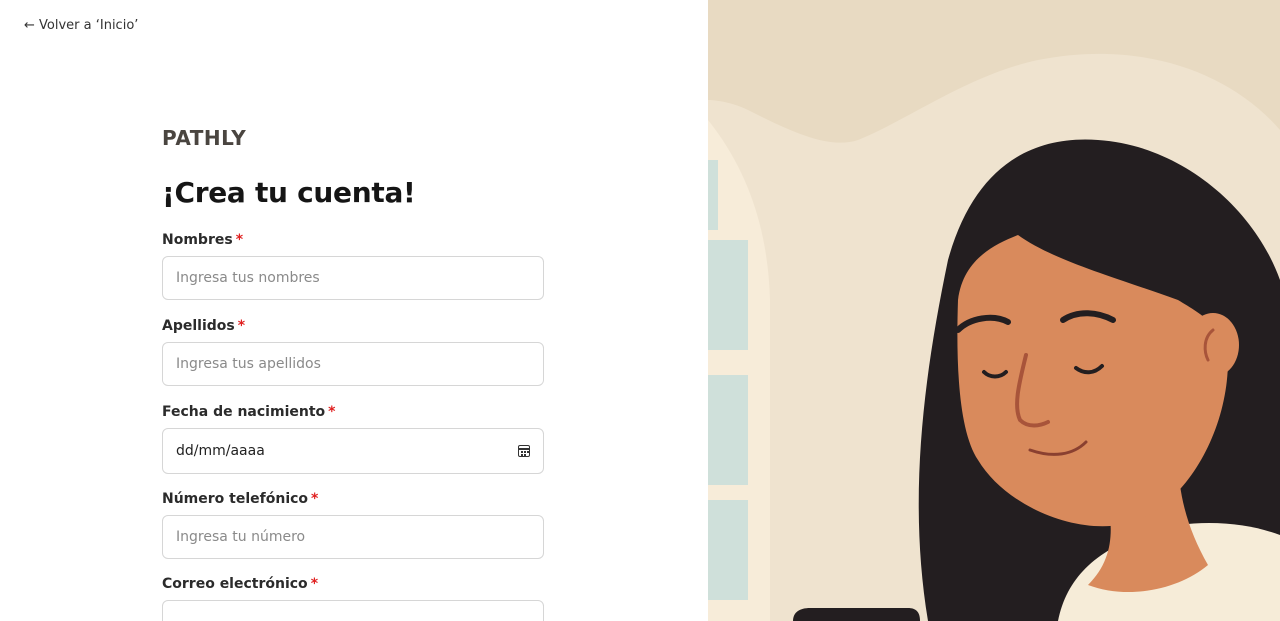 This screenshot has width=1280, height=621. Describe the element at coordinates (353, 451) in the screenshot. I see `fecha-input: dd/mm/aaaa` at that location.